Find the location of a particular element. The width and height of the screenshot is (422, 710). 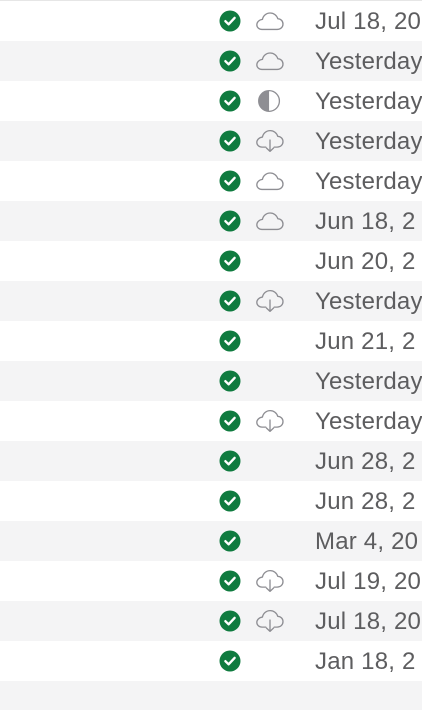

date-modified: Jun 21, 2 is located at coordinates (365, 341).